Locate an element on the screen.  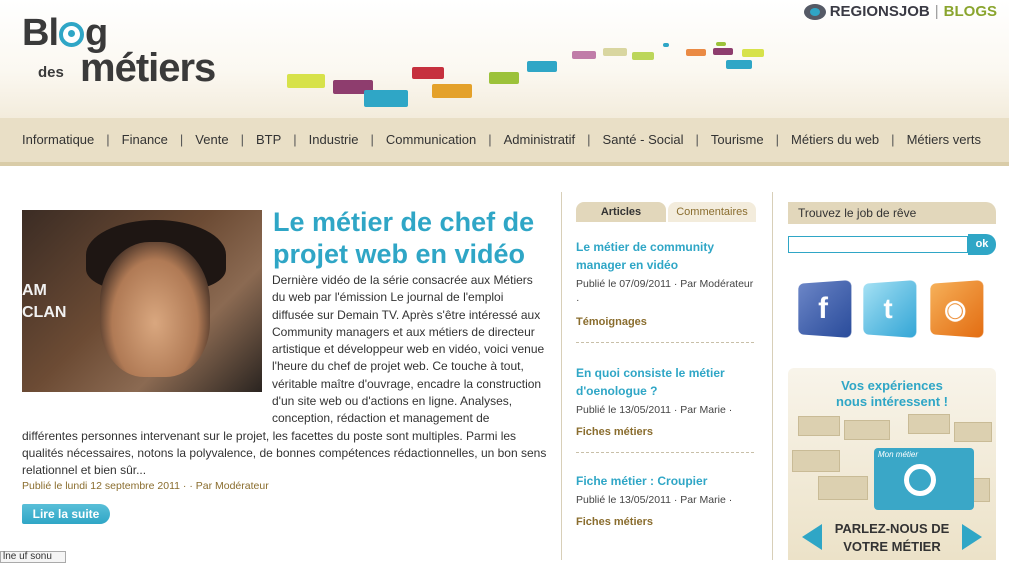
promo-title-line2: nous intéressent ! is located at coordinates (892, 401).